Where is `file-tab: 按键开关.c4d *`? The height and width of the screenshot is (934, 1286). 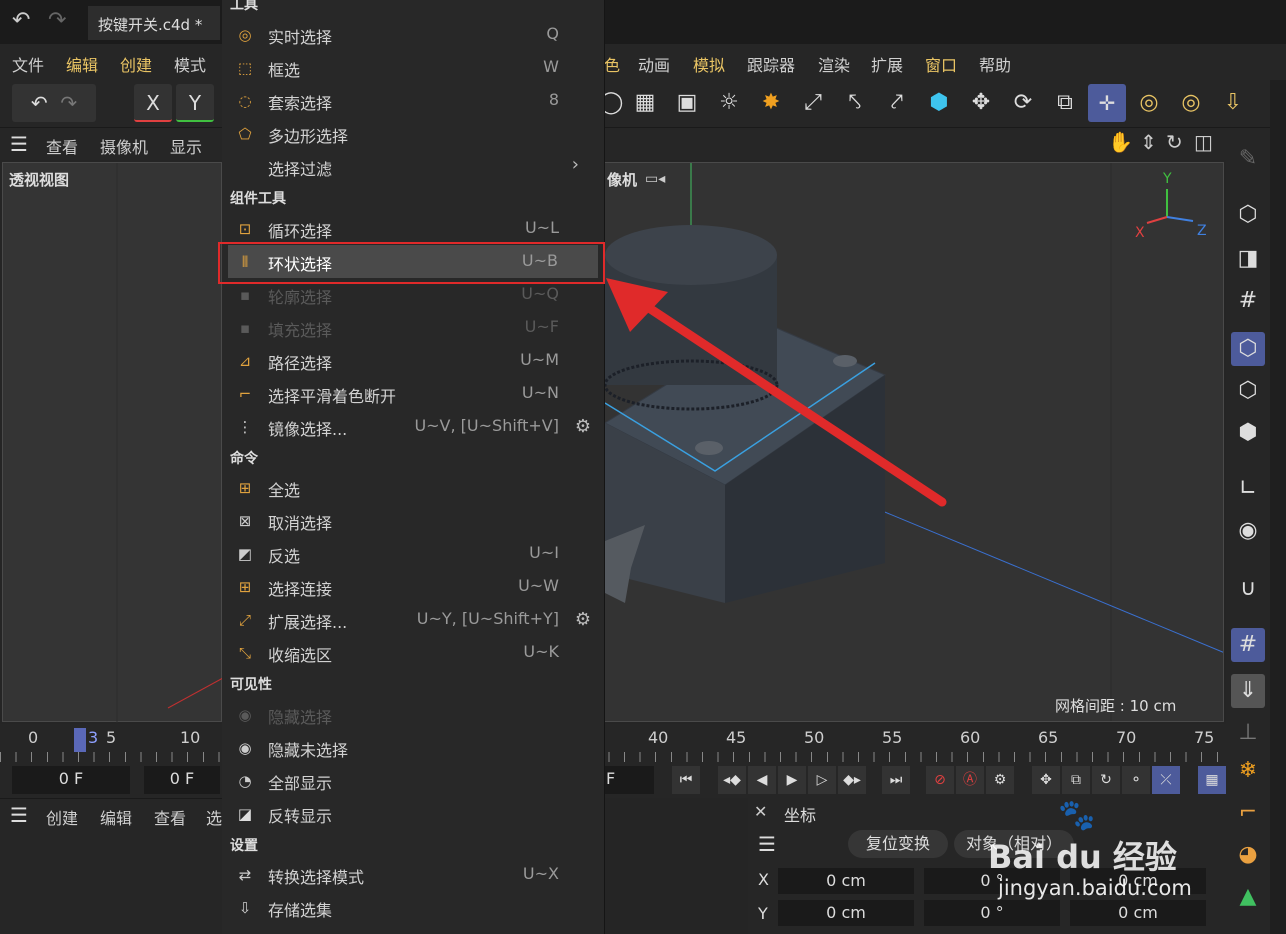 file-tab: 按键开关.c4d * is located at coordinates (154, 23).